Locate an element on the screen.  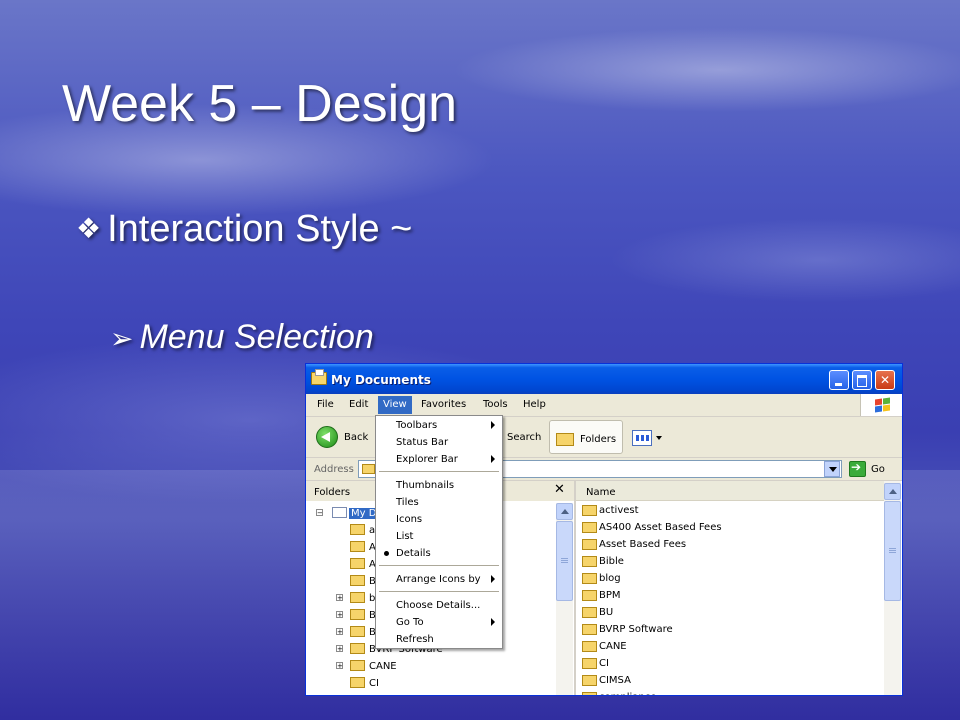
bullet-level-2-text: Menu Selection is located at coordinates (256, 337).